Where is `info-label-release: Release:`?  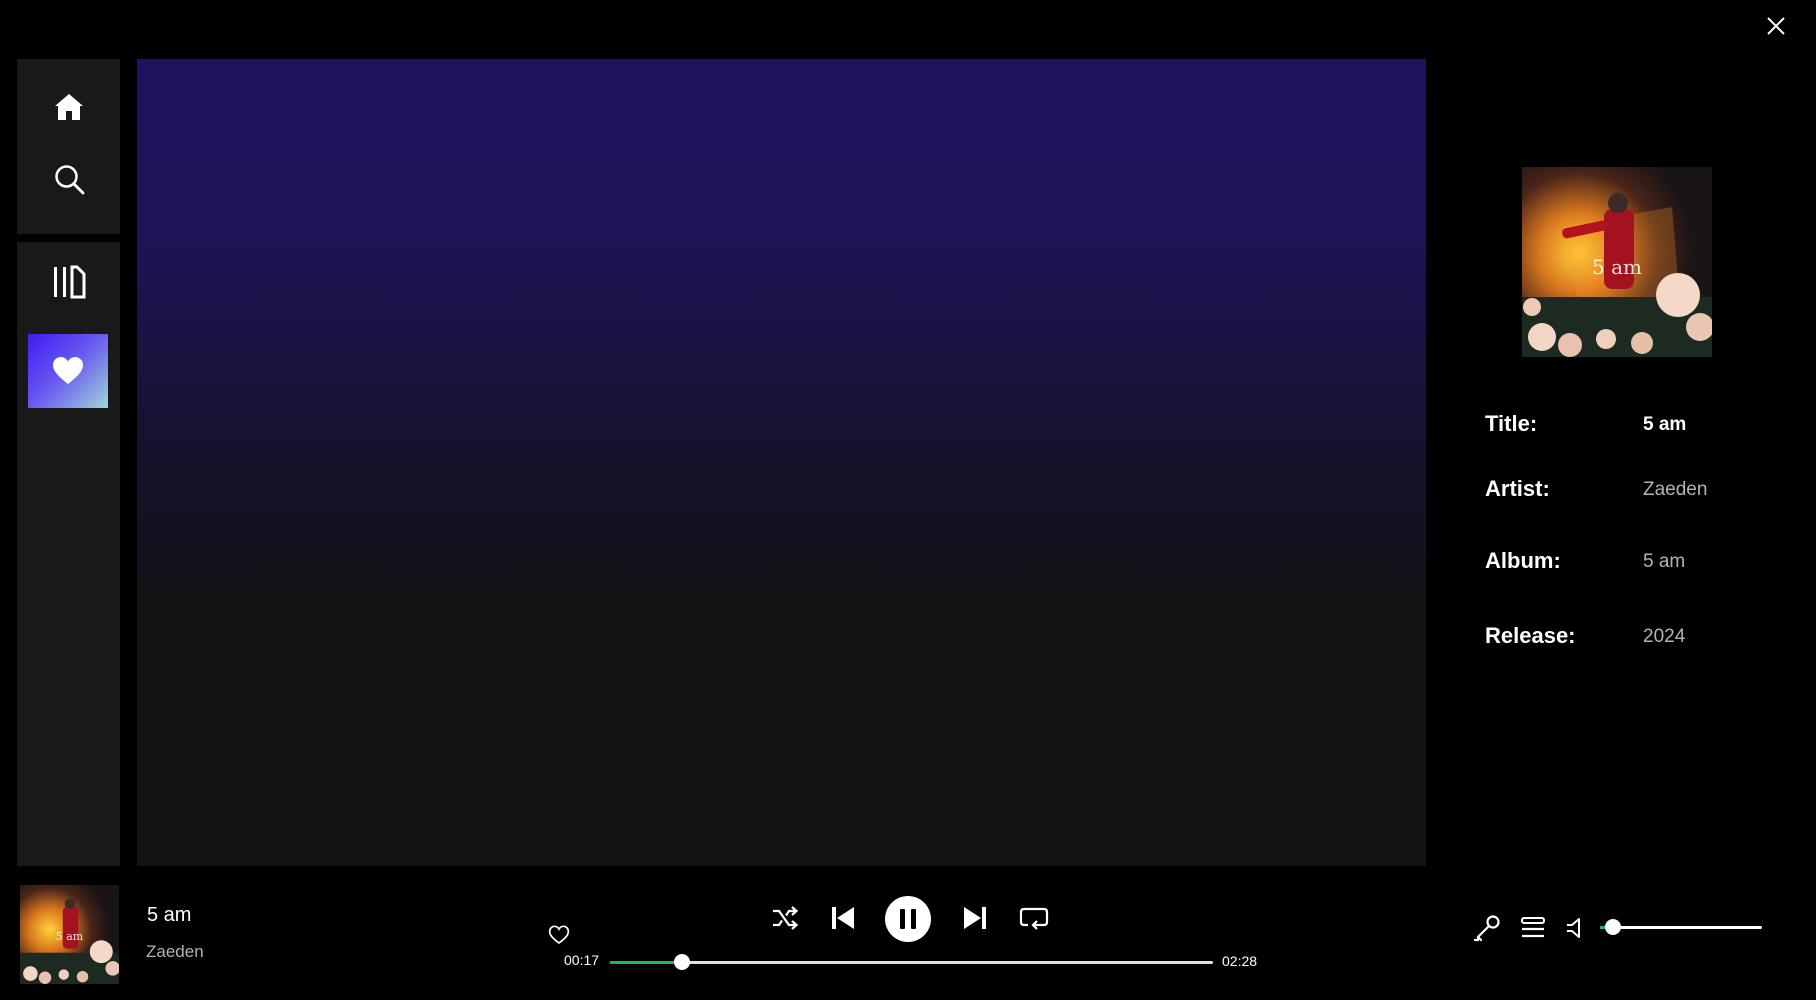
info-label-release: Release: is located at coordinates (1530, 635).